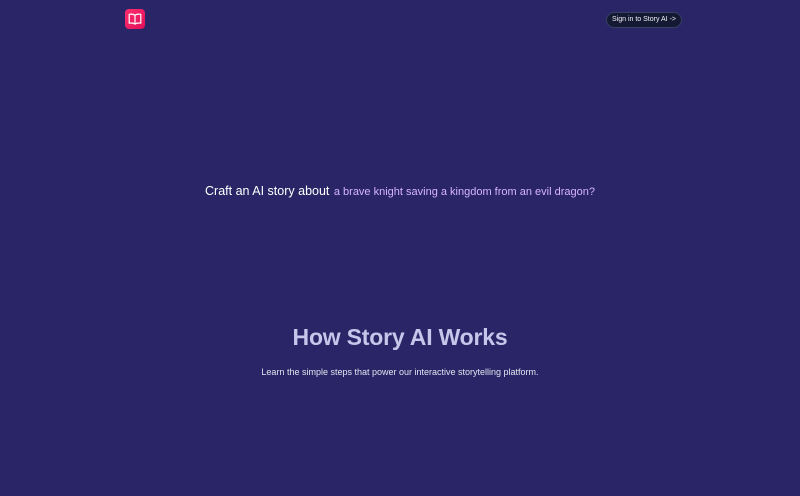 Image resolution: width=800 pixels, height=496 pixels. I want to click on app-logo, so click(135, 19).